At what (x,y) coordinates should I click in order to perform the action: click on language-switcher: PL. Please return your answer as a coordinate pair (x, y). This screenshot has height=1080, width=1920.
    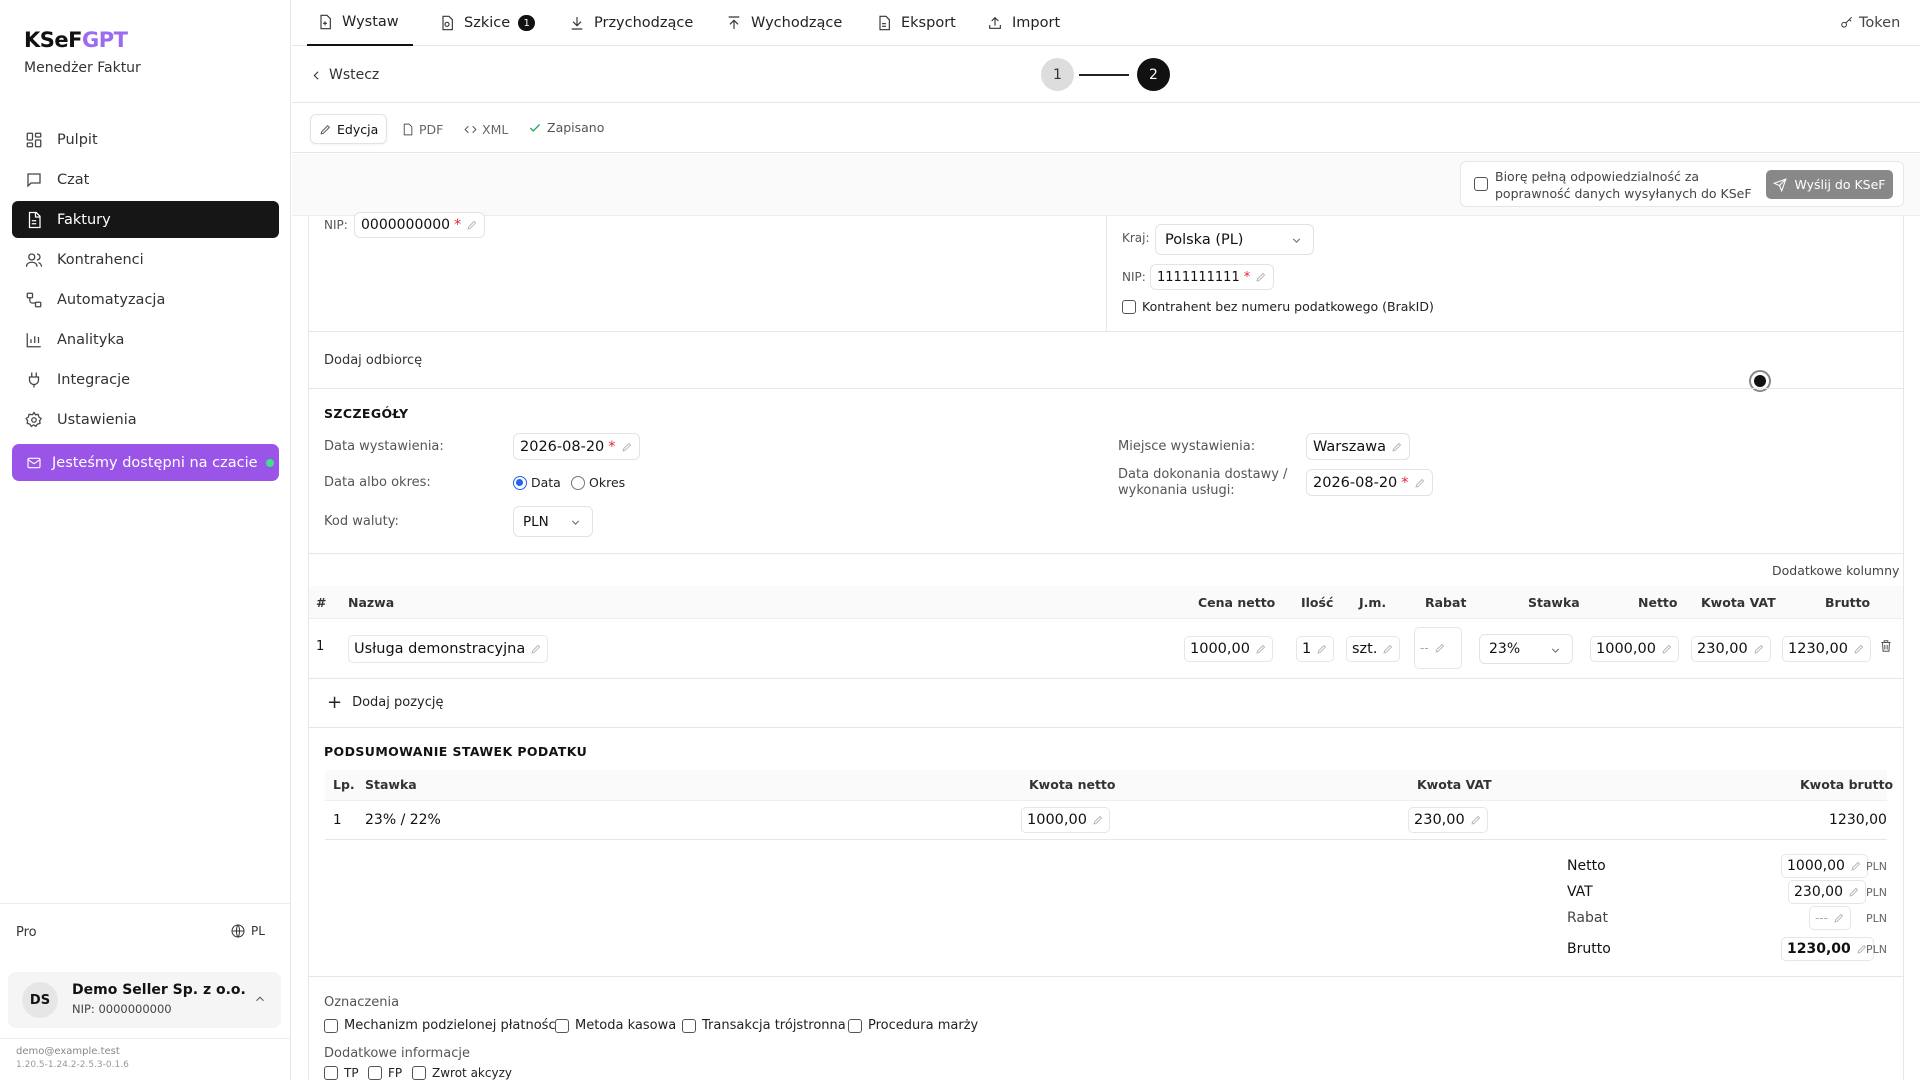
    Looking at the image, I should click on (247, 931).